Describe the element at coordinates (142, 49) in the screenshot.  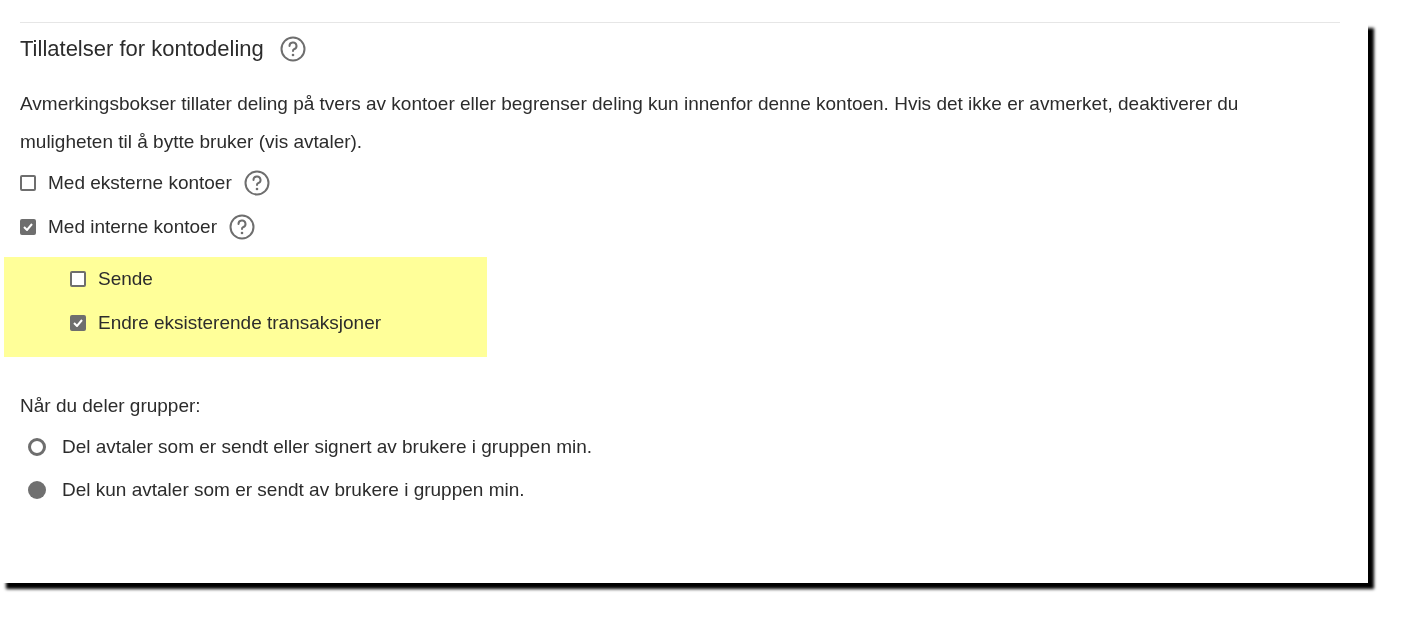
I see `section-title: Tillatelser for kontodeling` at that location.